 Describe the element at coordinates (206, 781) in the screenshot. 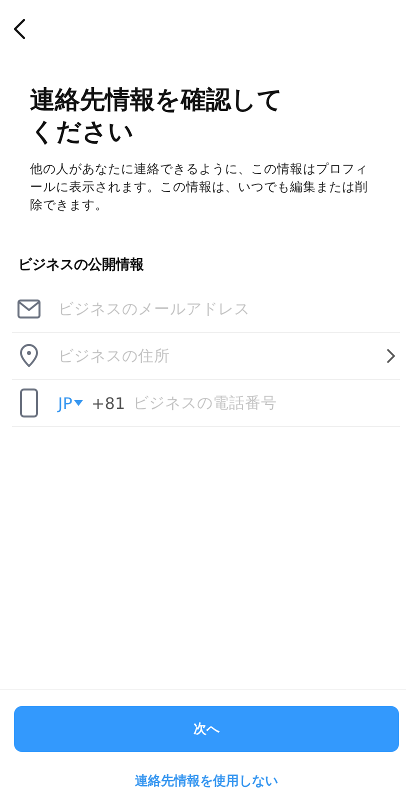

I see `skip-contact-link: 連絡先情報を使用しない` at that location.